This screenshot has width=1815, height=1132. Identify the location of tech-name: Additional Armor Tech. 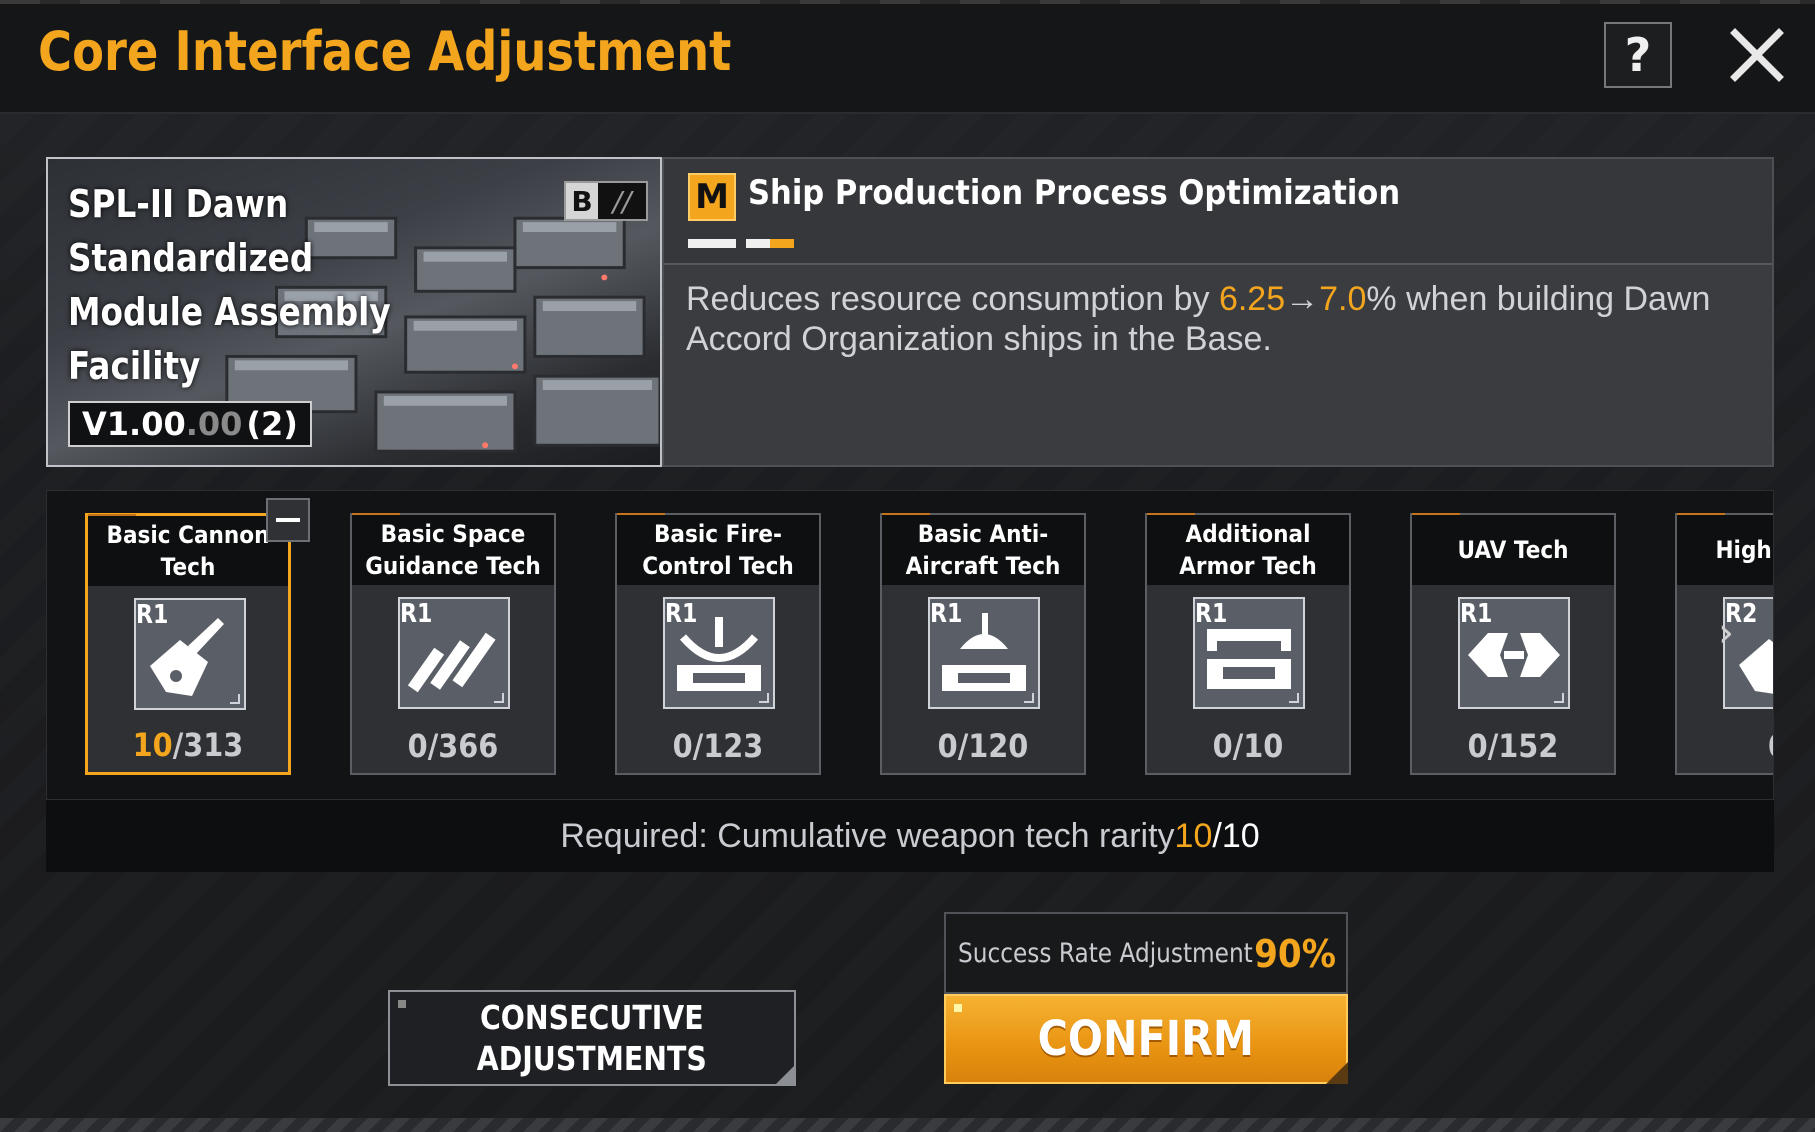
(1248, 550).